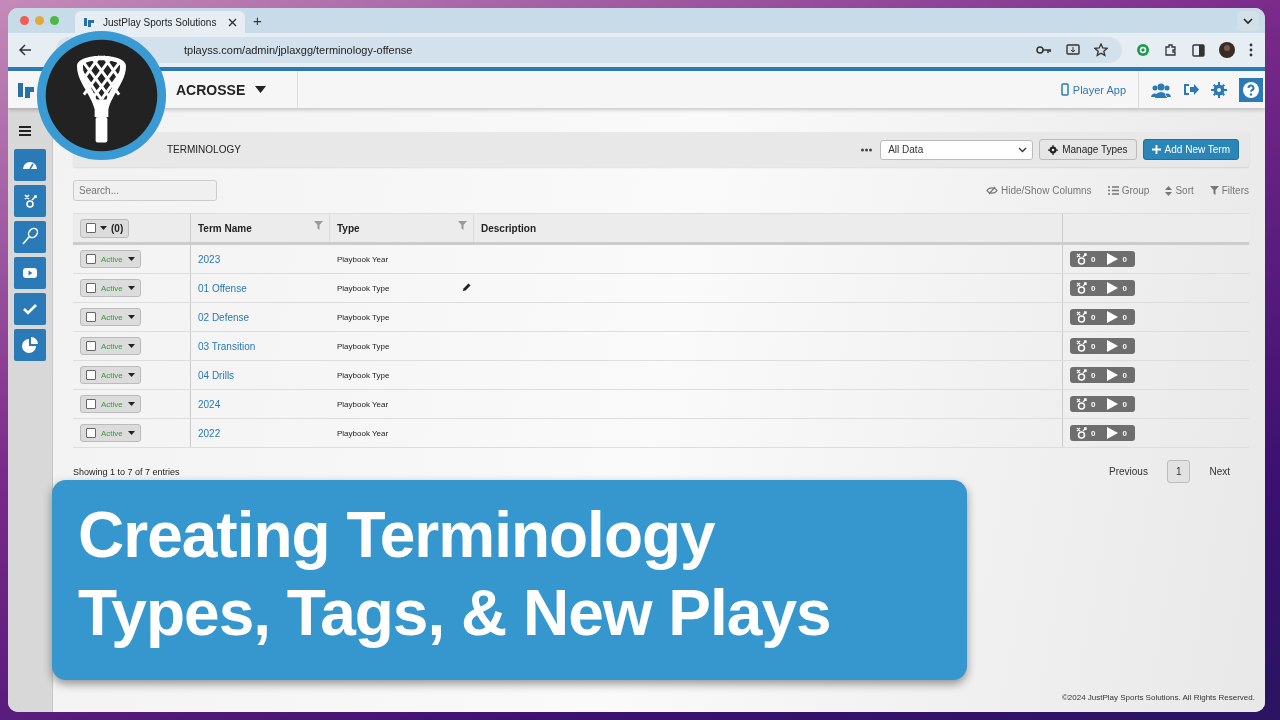 The image size is (1280, 720). What do you see at coordinates (1191, 89) in the screenshot?
I see `sign-out-icon` at bounding box center [1191, 89].